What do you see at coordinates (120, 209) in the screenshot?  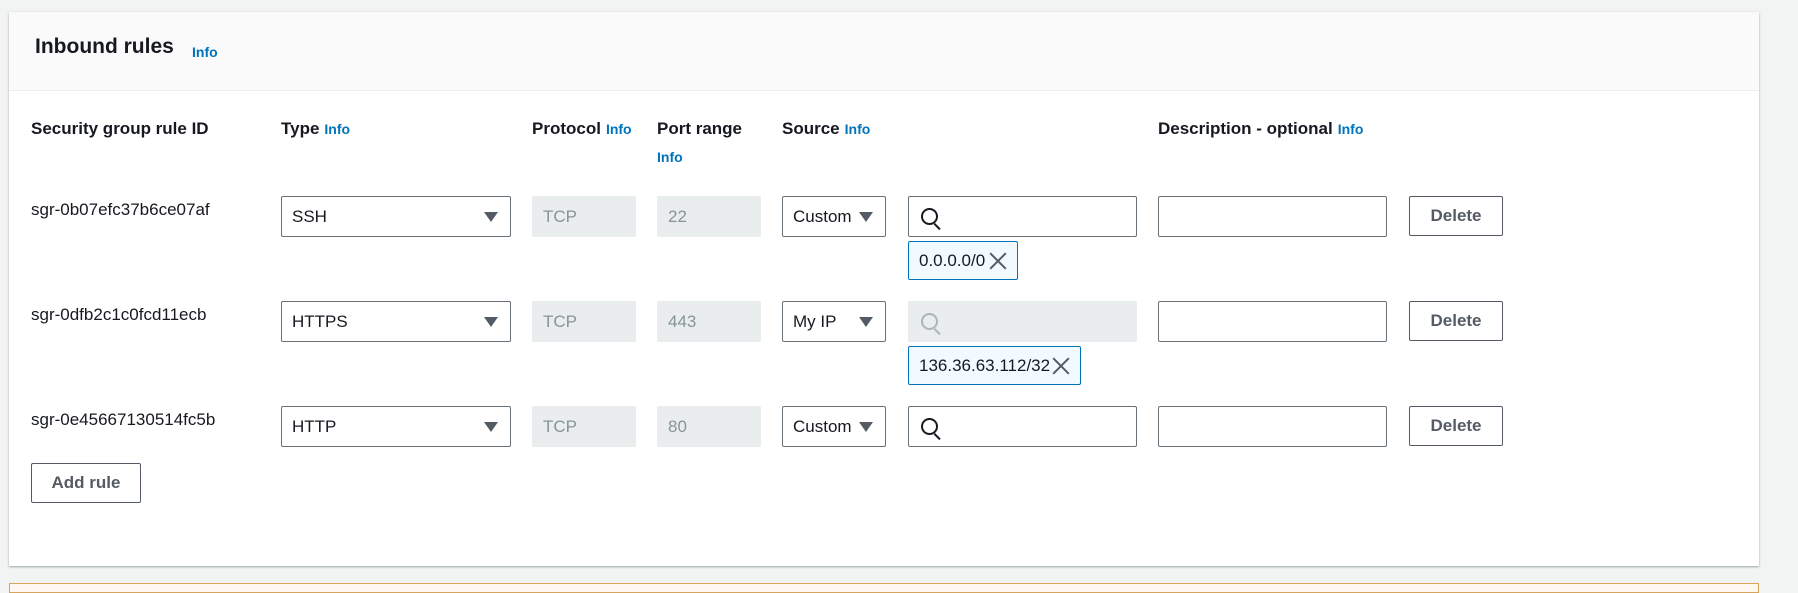 I see `rule-id: sgr-0b07efc37b6ce07af` at bounding box center [120, 209].